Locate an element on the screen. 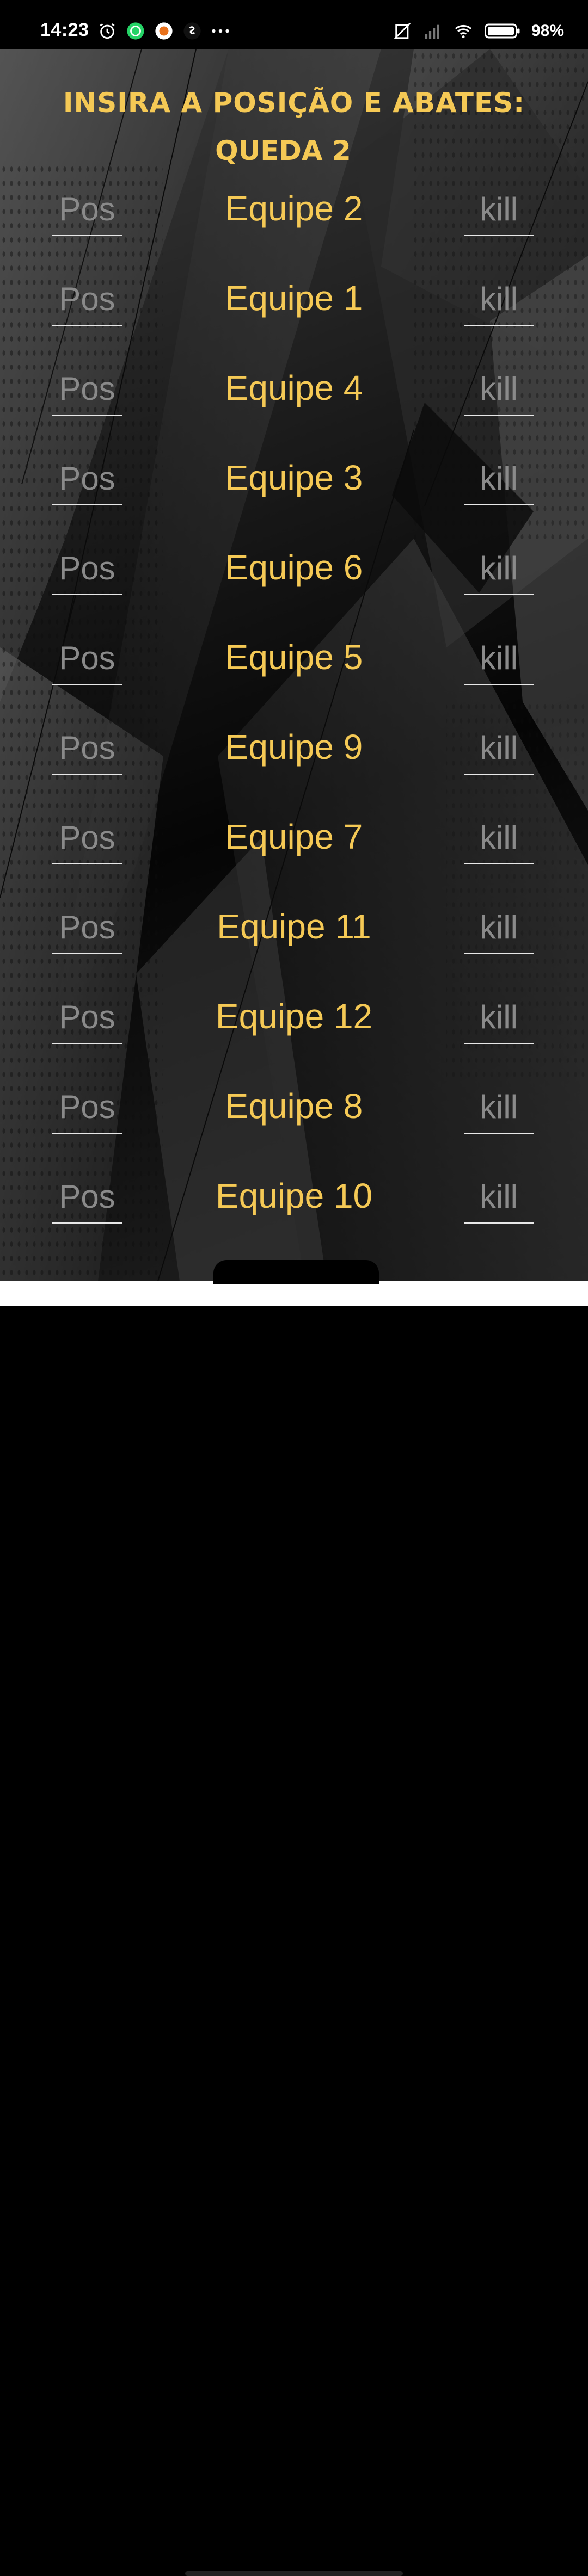 The height and width of the screenshot is (2576, 588). team-row: Equipe 4 is located at coordinates (294, 403).